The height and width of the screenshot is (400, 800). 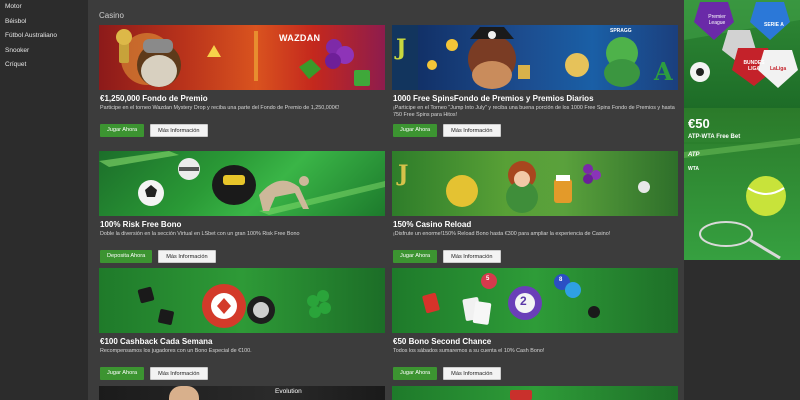 I want to click on sidebar-item-beisbol: Béisbol, so click(x=44, y=22).